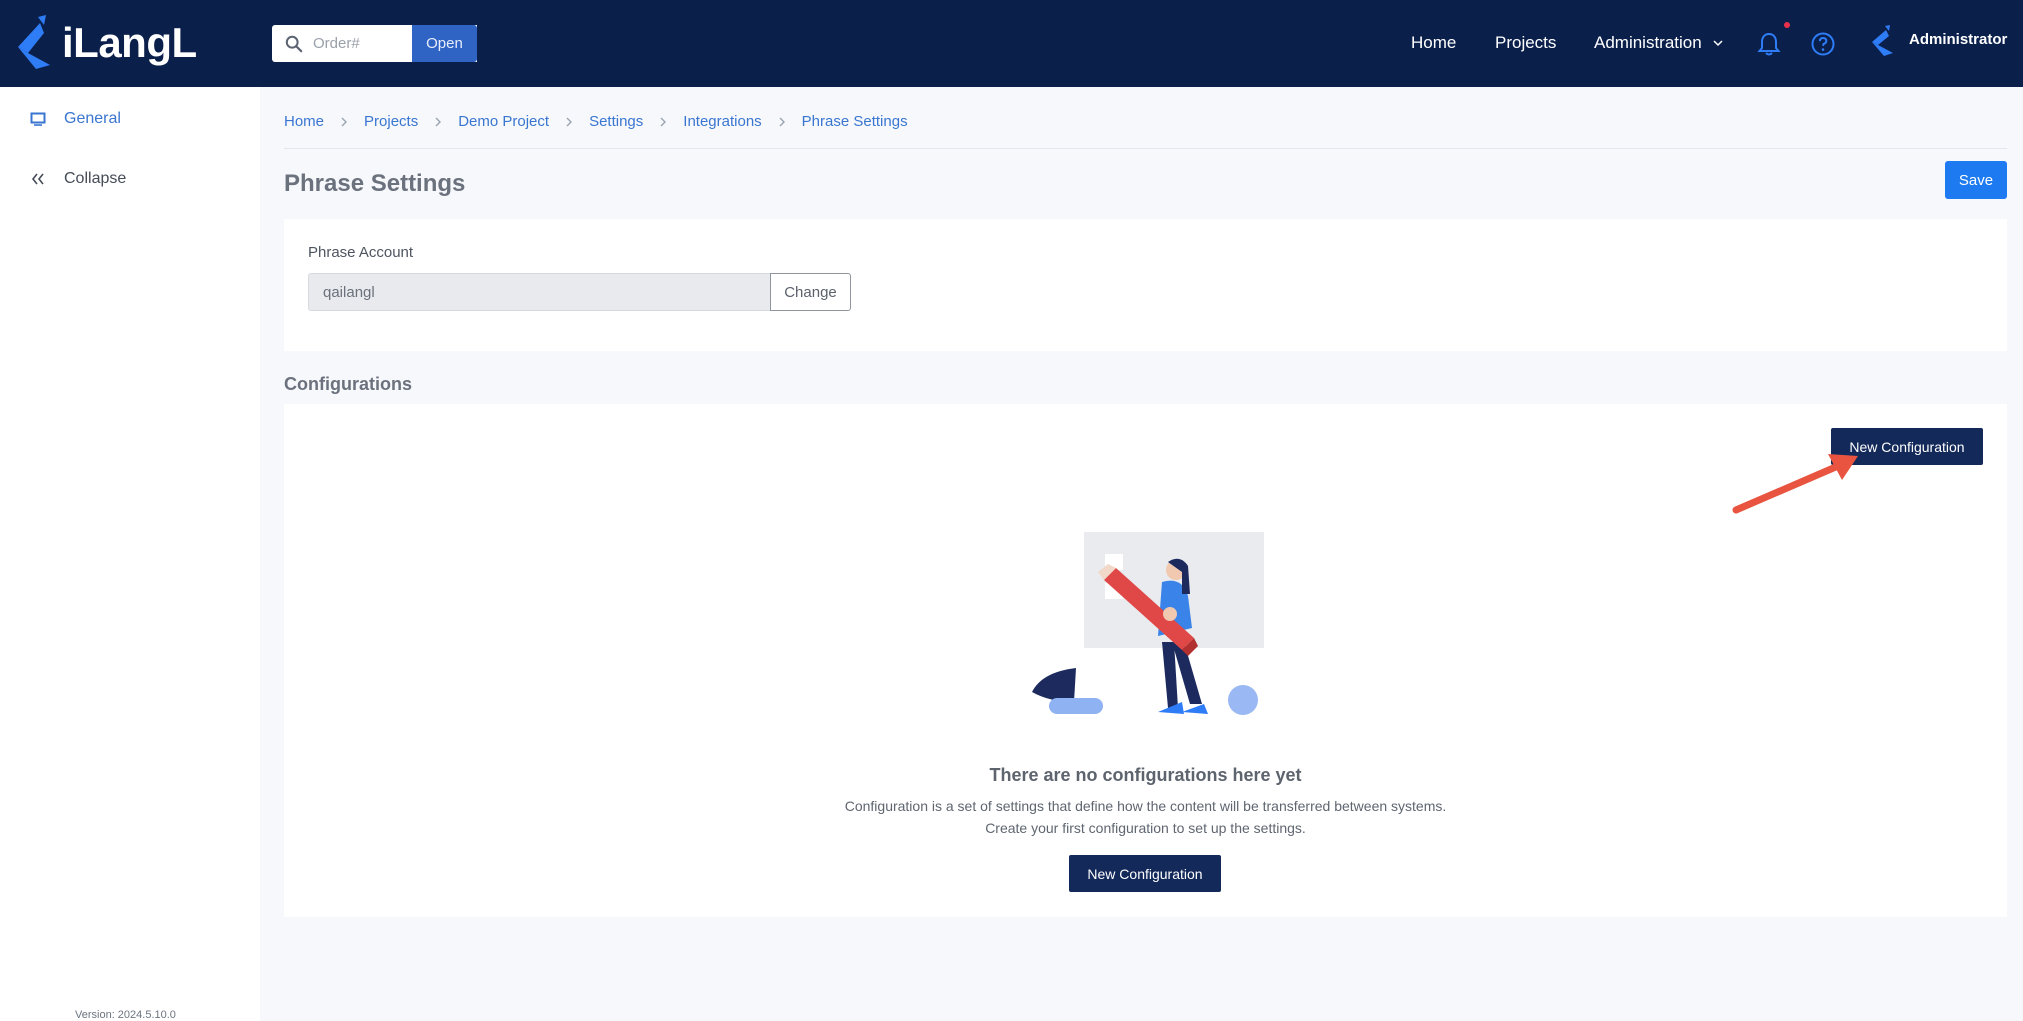  Describe the element at coordinates (1145, 148) in the screenshot. I see `divider` at that location.